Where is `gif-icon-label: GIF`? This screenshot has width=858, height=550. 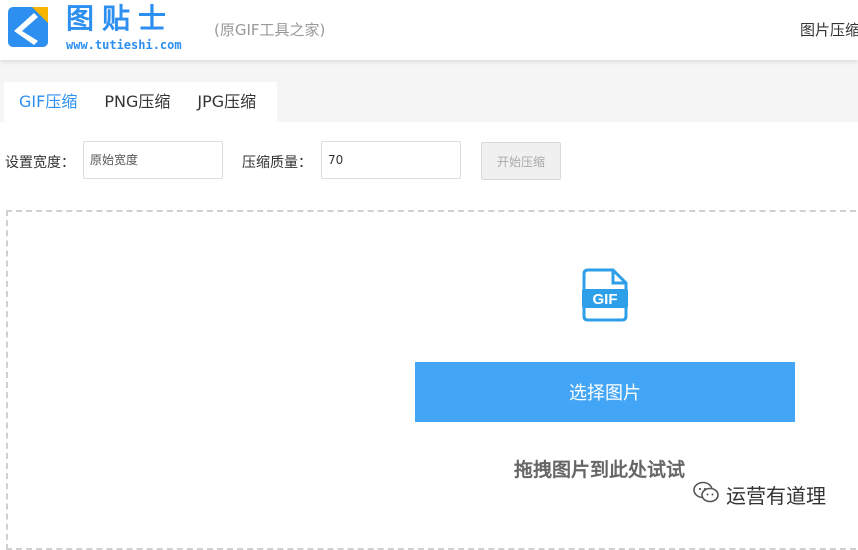
gif-icon-label: GIF is located at coordinates (605, 299).